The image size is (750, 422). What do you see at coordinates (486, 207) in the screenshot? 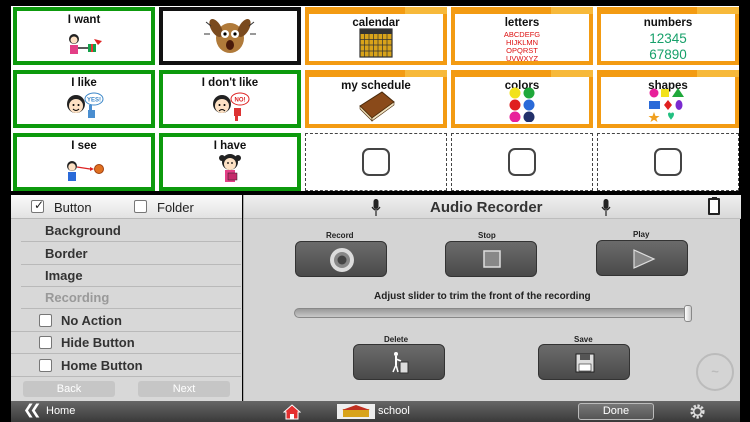
I see `recorder-title: Audio Recorder` at bounding box center [486, 207].